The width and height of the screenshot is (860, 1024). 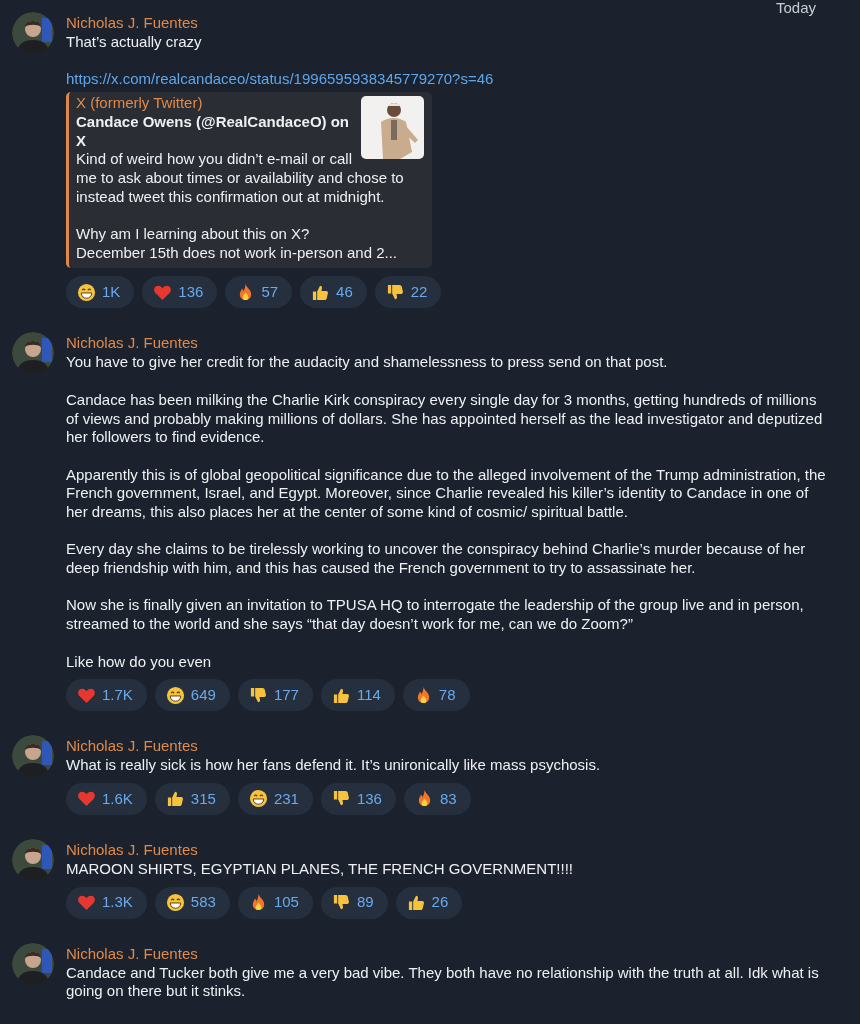 What do you see at coordinates (106, 902) in the screenshot?
I see `reaction-button: 1.3K` at bounding box center [106, 902].